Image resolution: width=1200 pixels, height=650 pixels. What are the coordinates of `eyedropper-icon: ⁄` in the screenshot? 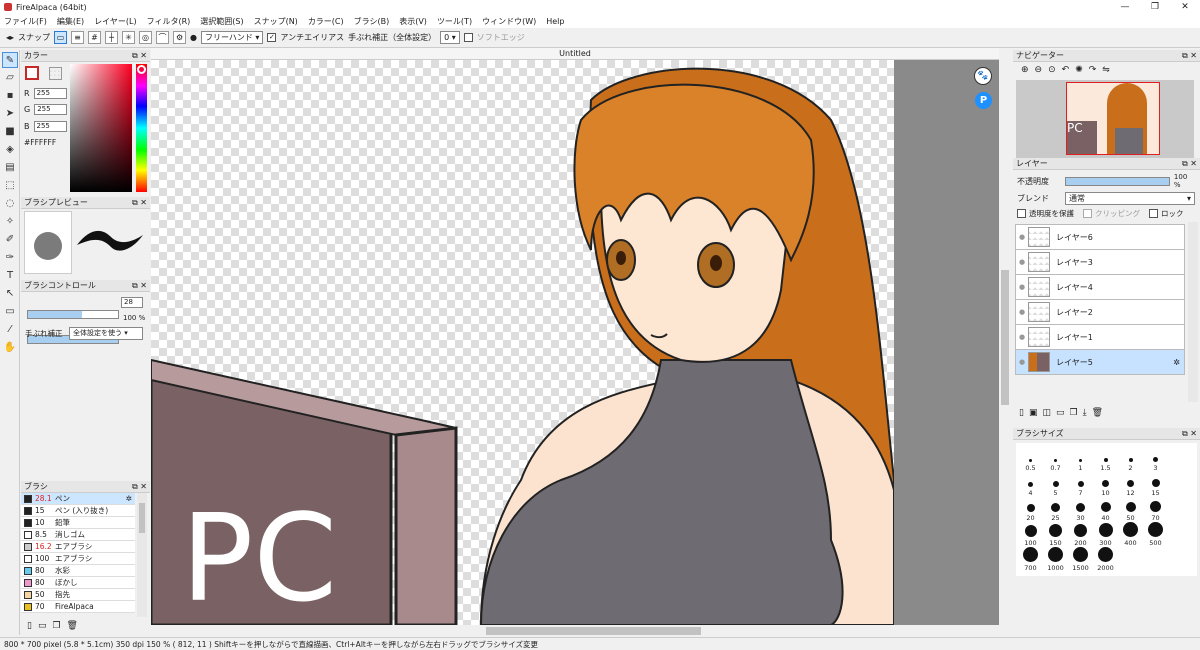 It's located at (10, 330).